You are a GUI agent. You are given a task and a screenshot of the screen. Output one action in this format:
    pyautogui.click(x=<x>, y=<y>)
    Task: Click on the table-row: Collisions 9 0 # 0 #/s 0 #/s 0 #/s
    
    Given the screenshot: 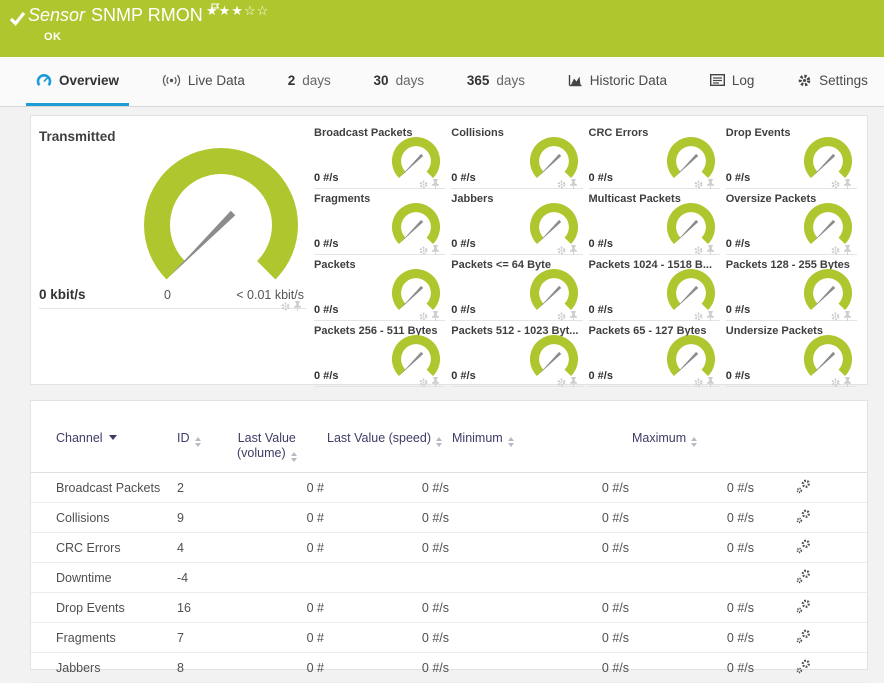 What is the action you would take?
    pyautogui.click(x=449, y=517)
    